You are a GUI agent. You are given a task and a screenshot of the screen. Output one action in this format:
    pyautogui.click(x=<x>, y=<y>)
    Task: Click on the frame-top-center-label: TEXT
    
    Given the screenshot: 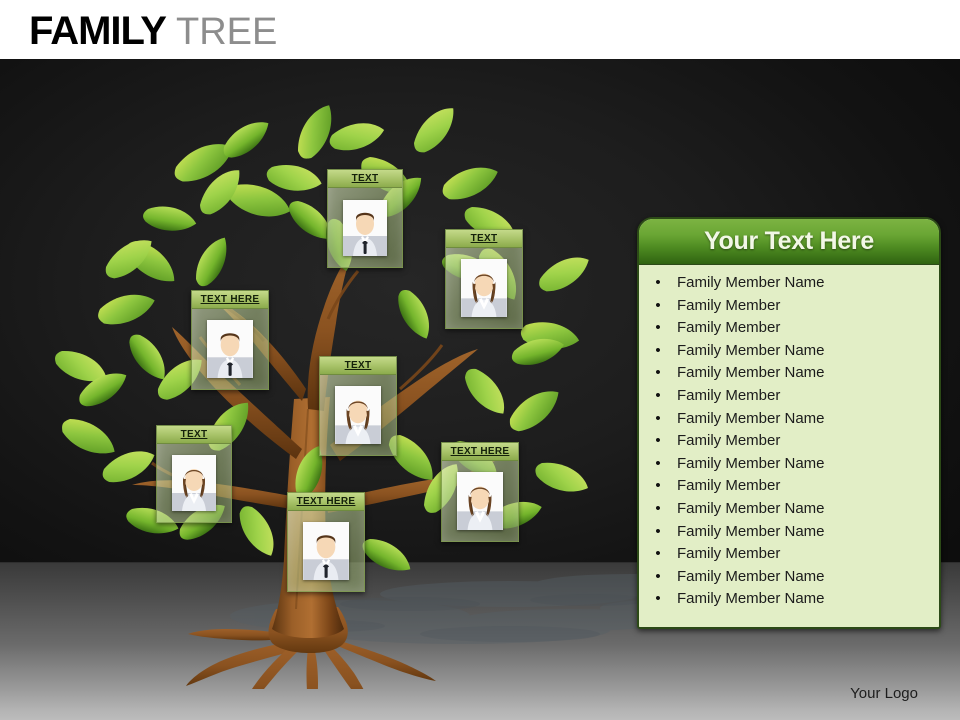 What is the action you would take?
    pyautogui.click(x=365, y=178)
    